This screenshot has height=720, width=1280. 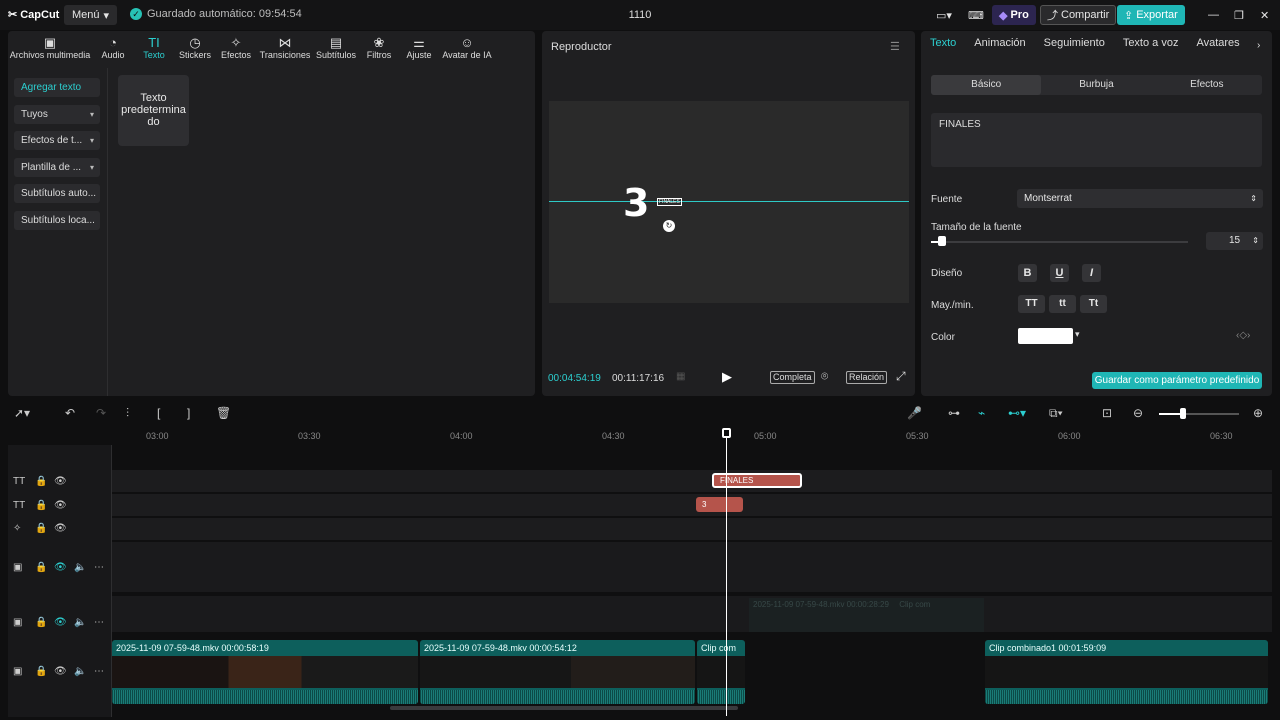 What do you see at coordinates (158, 413) in the screenshot?
I see `trim-left-icon: [` at bounding box center [158, 413].